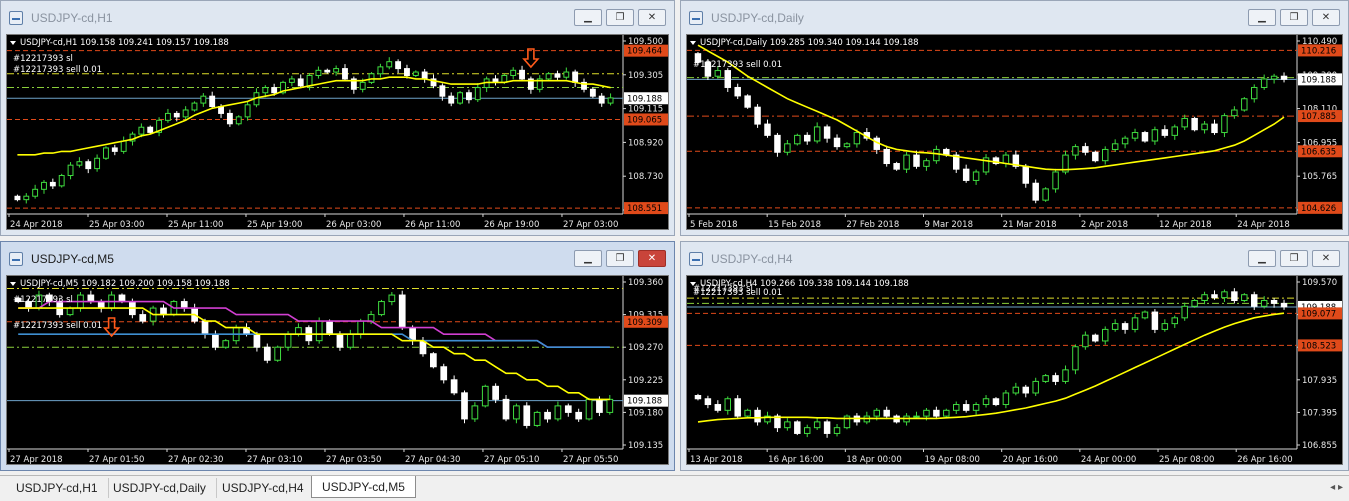  Describe the element at coordinates (195, 225) in the screenshot. I see `time-tick-label: 25 Apr 11:00` at that location.